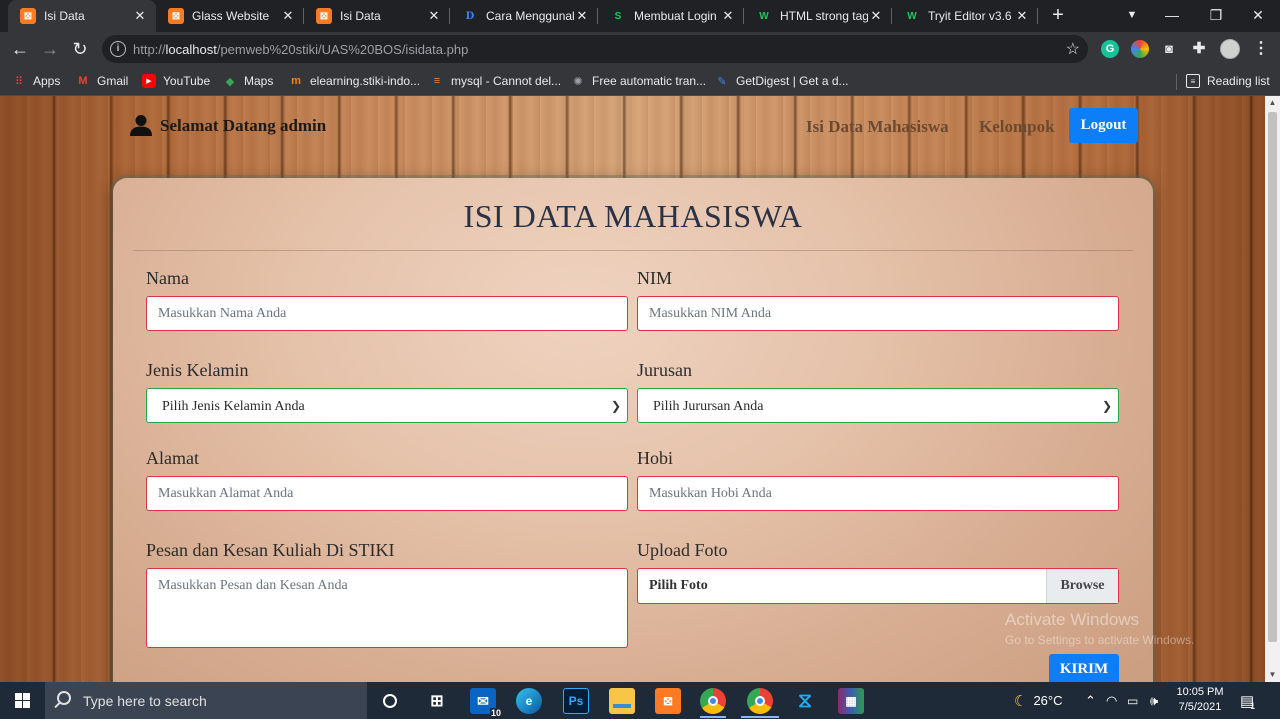 This screenshot has height=719, width=1280. What do you see at coordinates (387, 405) in the screenshot?
I see `jenis-kelamin-select: Pilih Jenis Kelamin Anda ❯` at bounding box center [387, 405].